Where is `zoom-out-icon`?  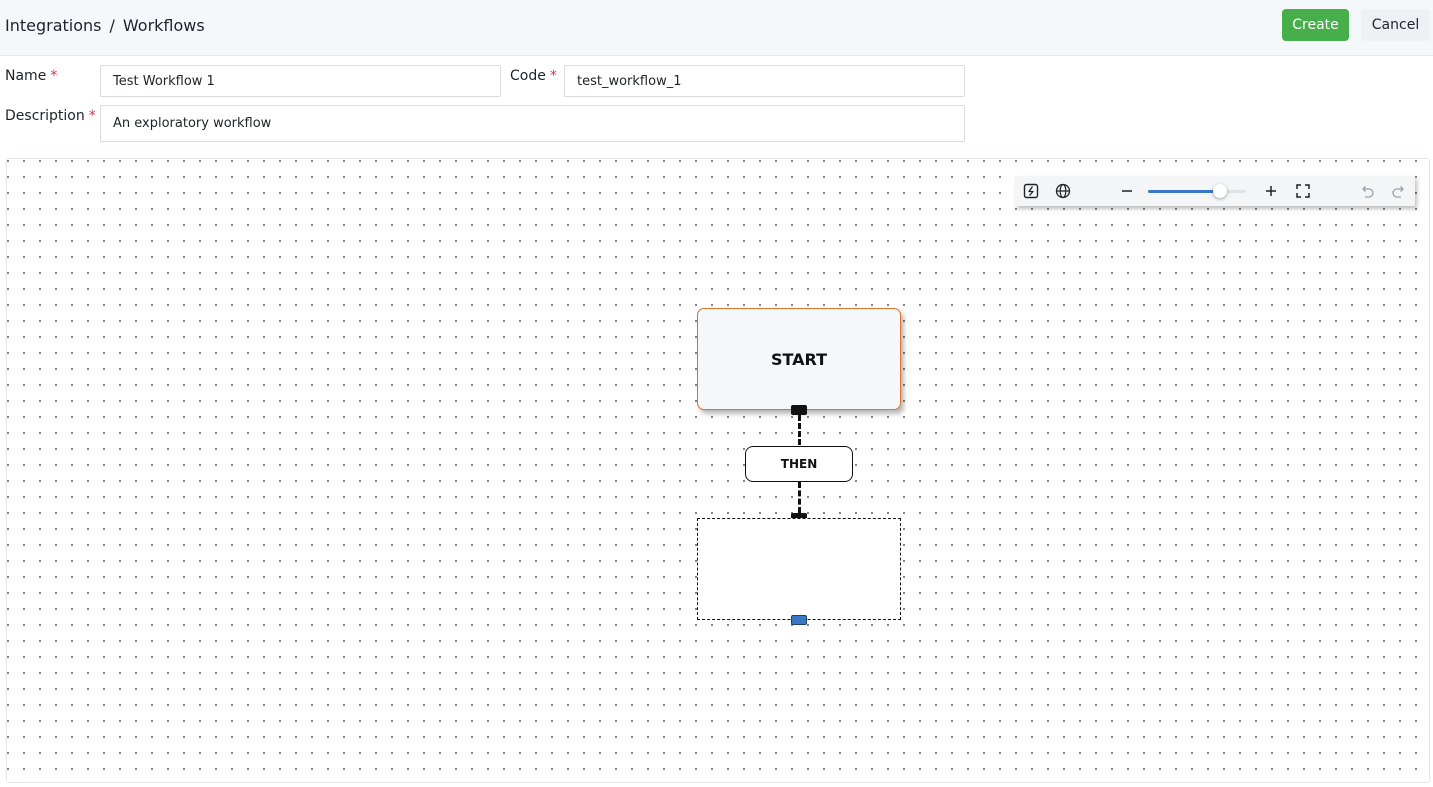
zoom-out-icon is located at coordinates (1127, 191).